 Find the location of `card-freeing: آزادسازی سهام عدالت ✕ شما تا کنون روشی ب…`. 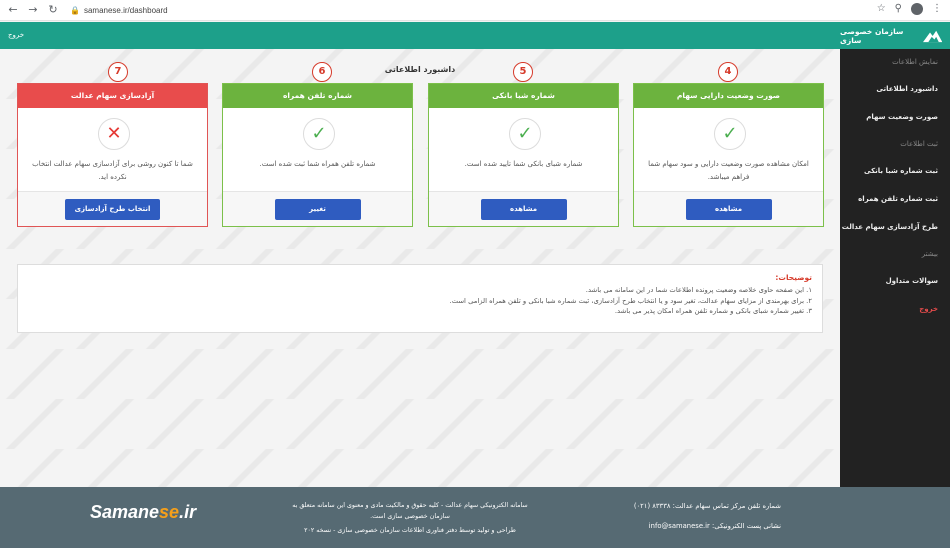

card-freeing: آزادسازی سهام عدالت ✕ شما تا کنون روشی ب… is located at coordinates (112, 155).